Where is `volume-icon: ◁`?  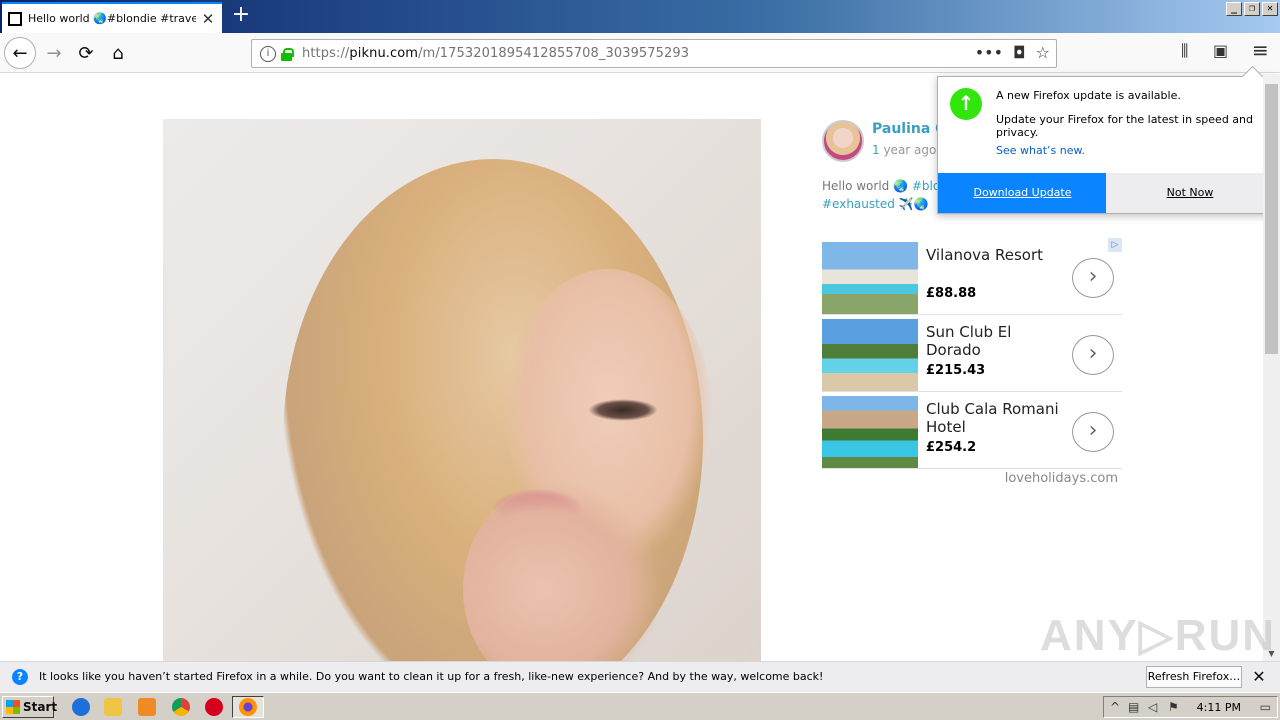 volume-icon: ◁ is located at coordinates (1152, 707).